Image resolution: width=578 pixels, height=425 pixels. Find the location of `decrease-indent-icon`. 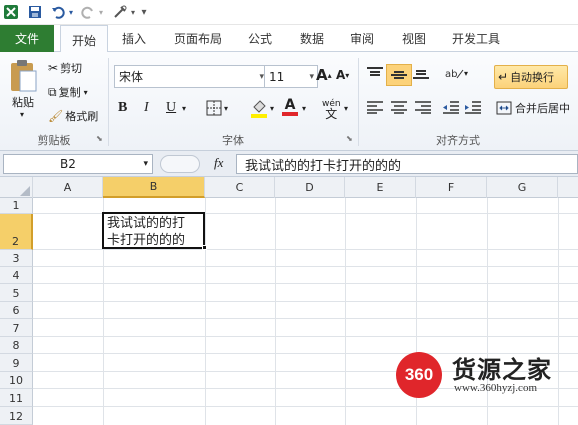

decrease-indent-icon is located at coordinates (451, 107).